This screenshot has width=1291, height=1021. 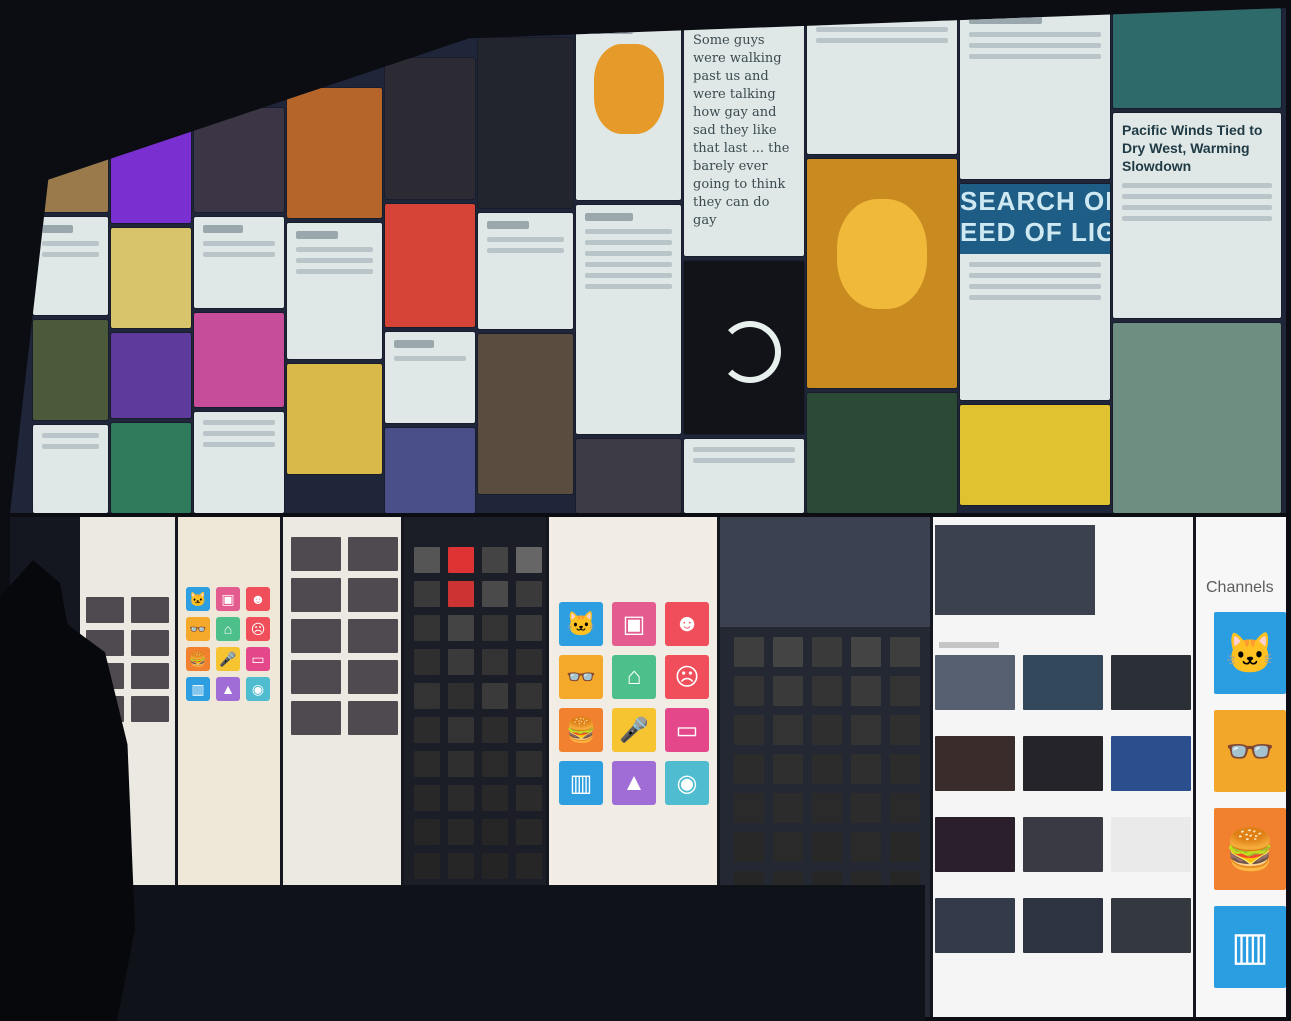 What do you see at coordinates (687, 677) in the screenshot?
I see `monster-icon: ☹` at bounding box center [687, 677].